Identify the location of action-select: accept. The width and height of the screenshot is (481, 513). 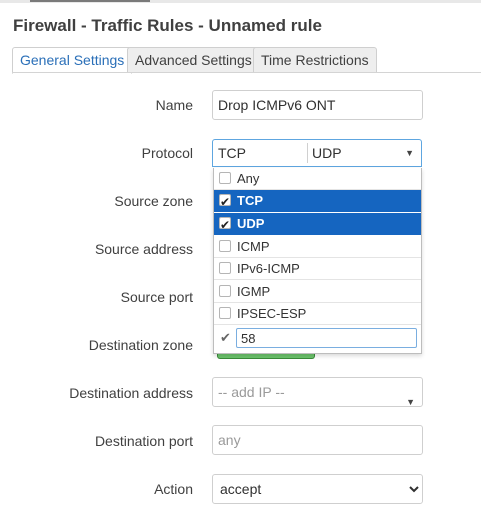
(317, 489).